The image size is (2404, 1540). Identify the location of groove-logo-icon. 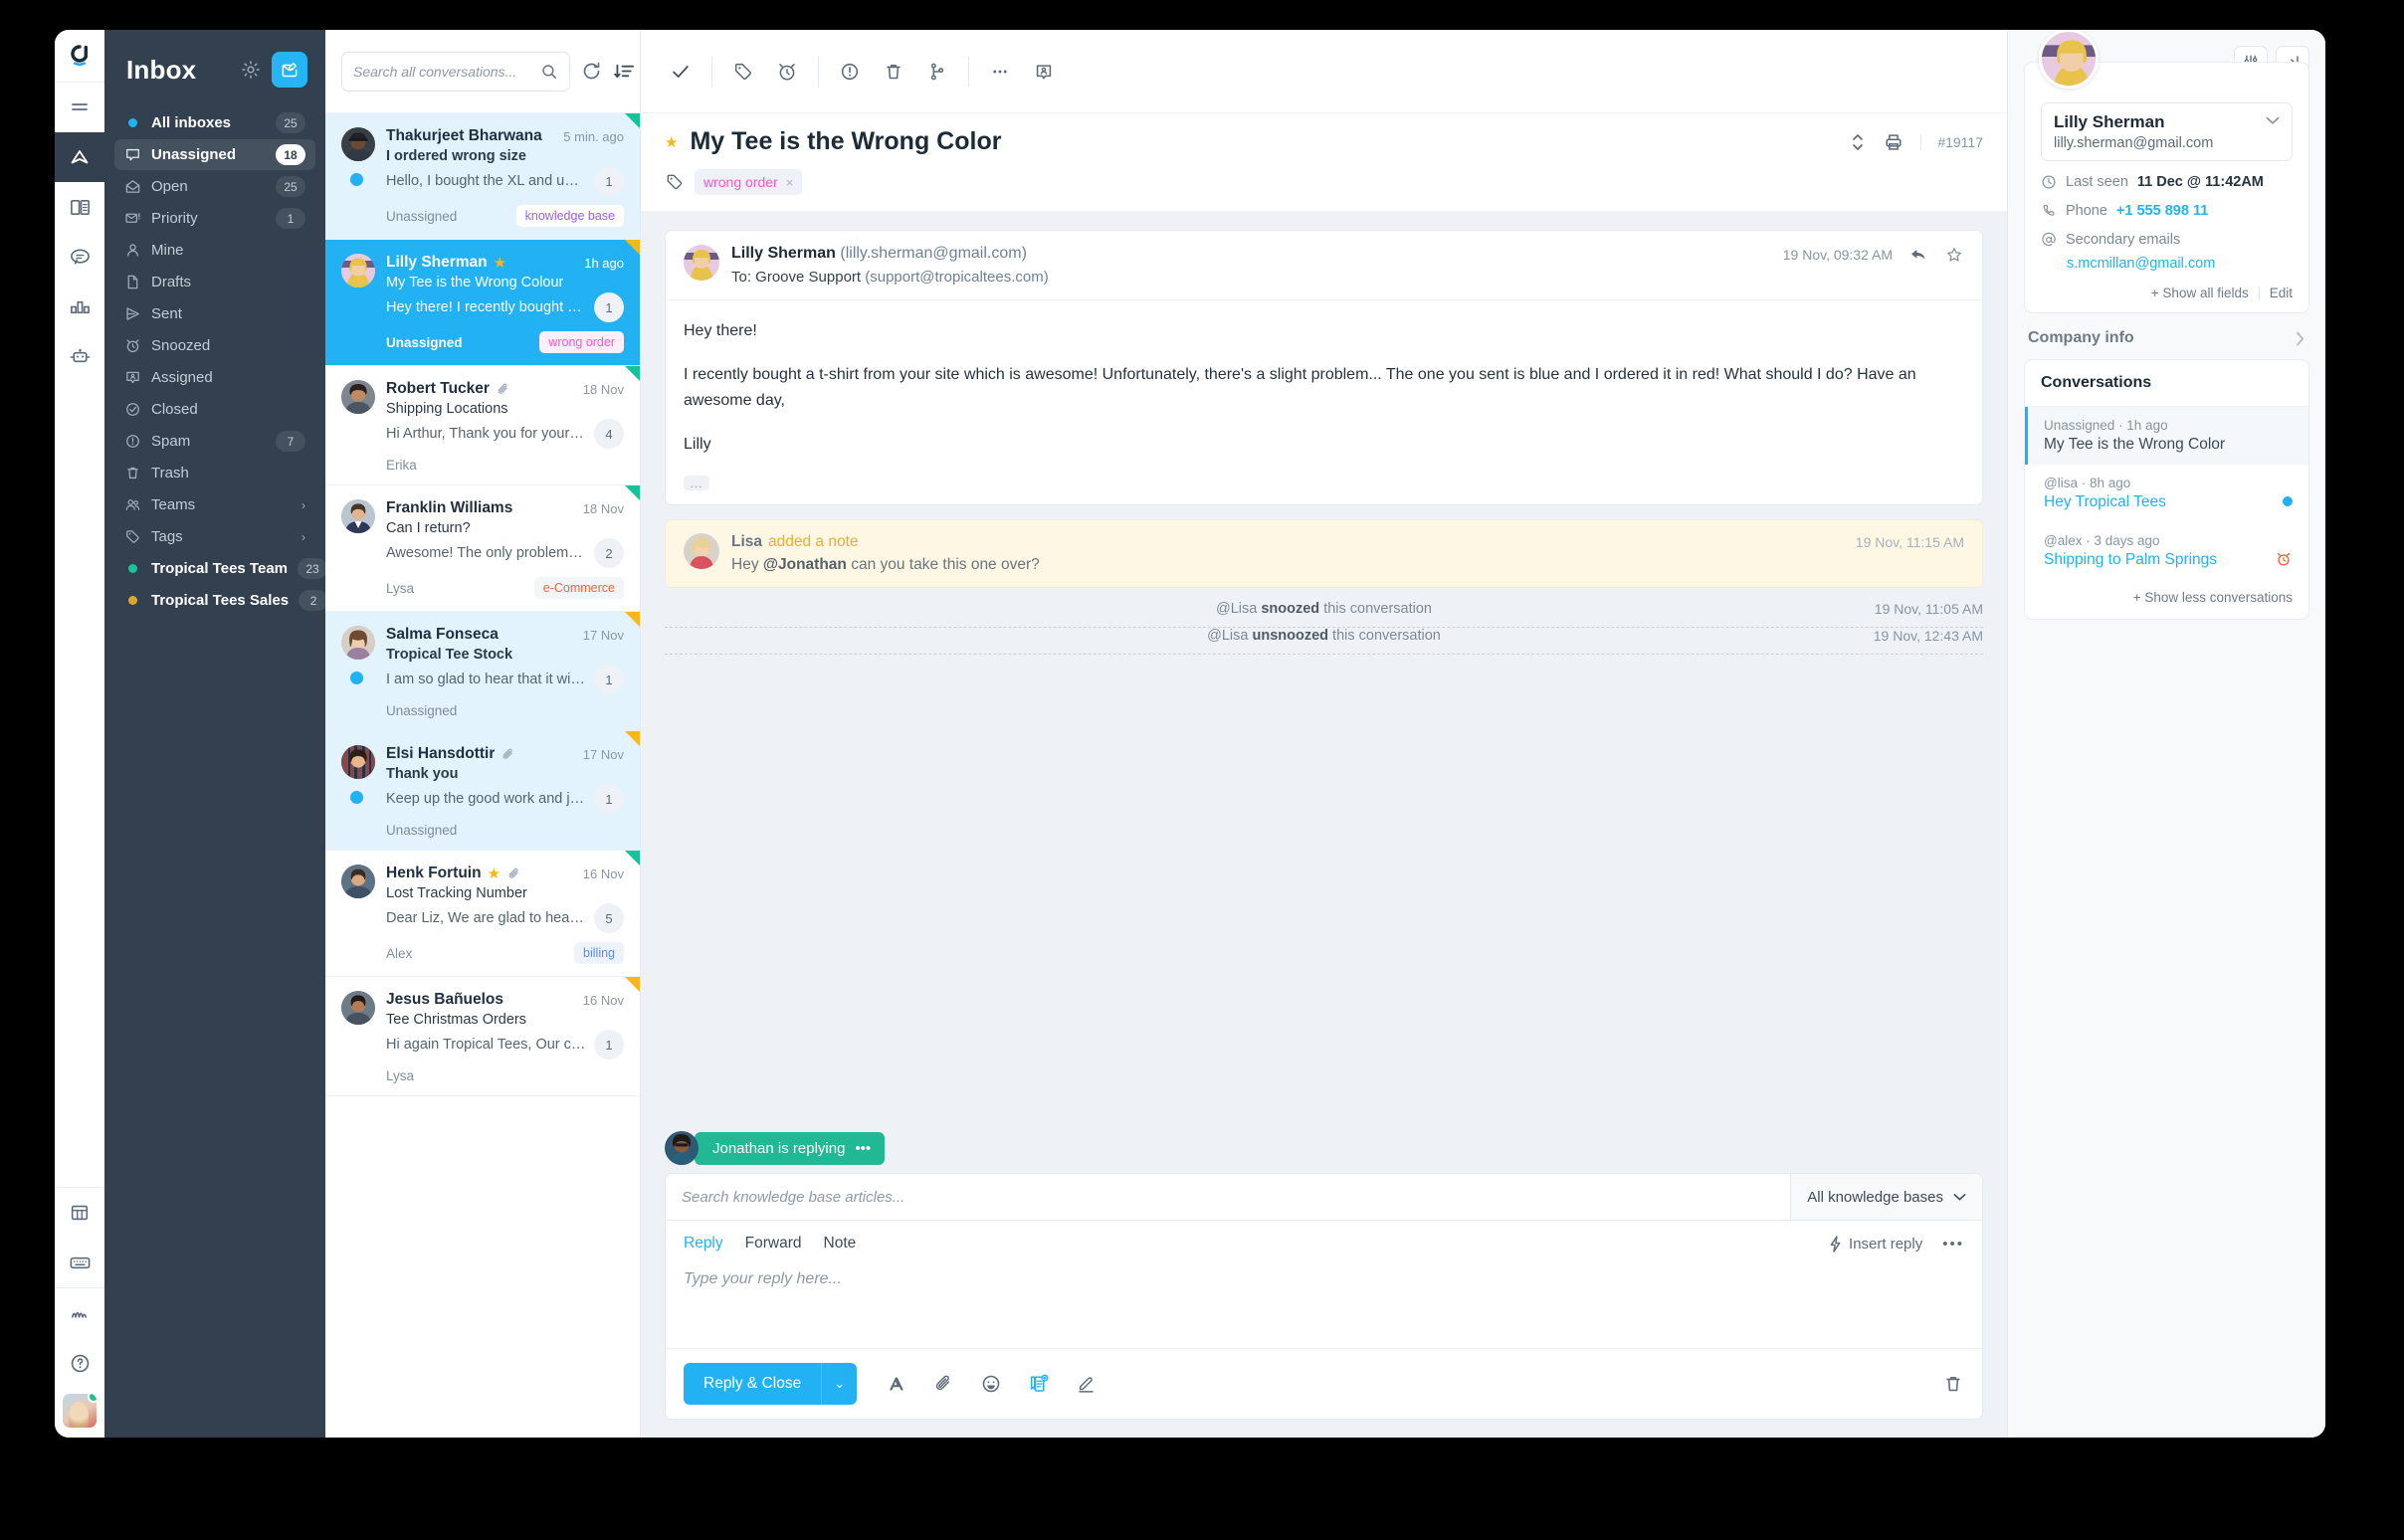
(79, 56).